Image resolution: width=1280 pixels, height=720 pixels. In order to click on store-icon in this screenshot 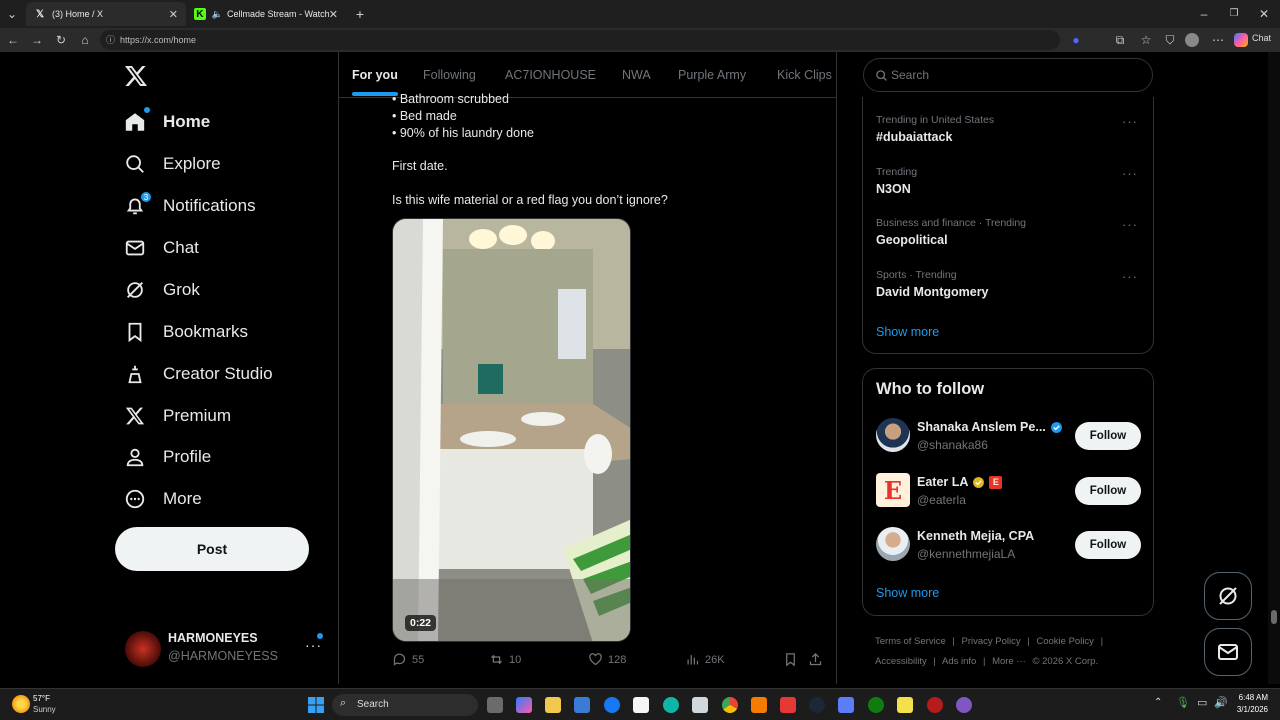, I will do `click(582, 705)`.